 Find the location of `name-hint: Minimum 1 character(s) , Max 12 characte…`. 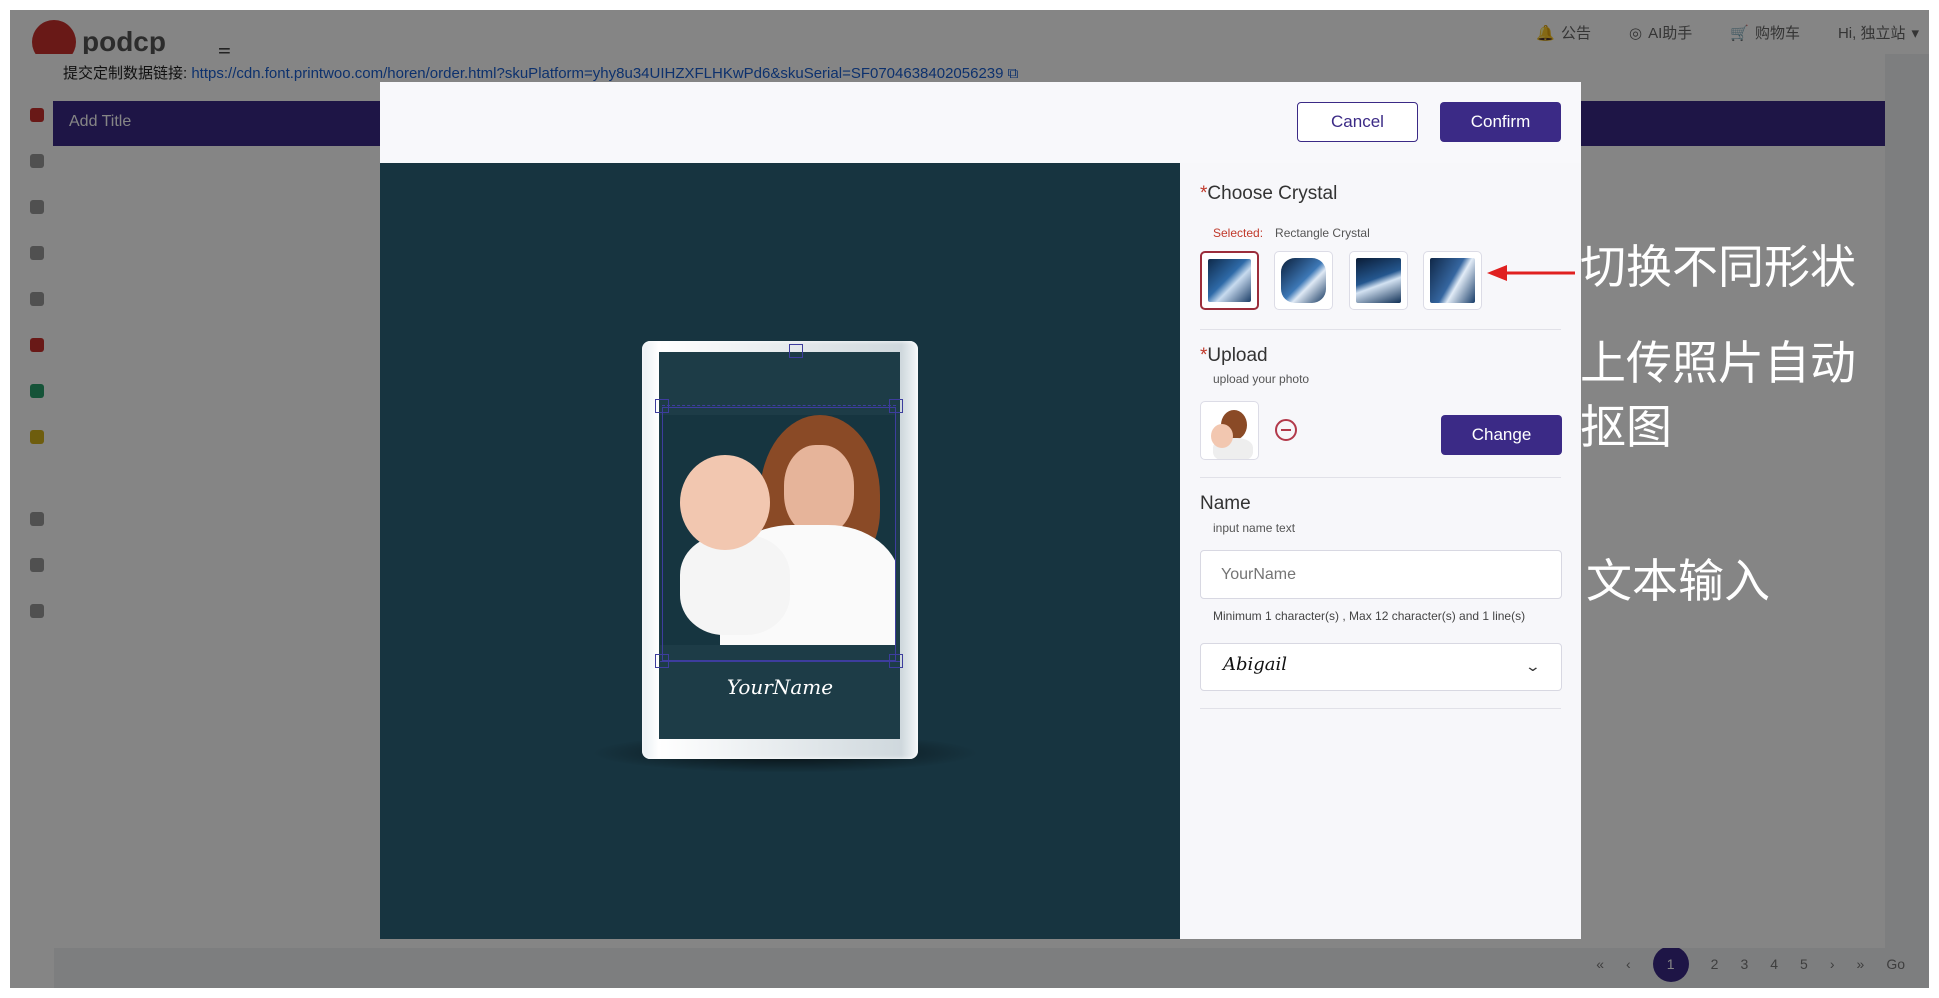

name-hint: Minimum 1 character(s) , Max 12 characte… is located at coordinates (1369, 616).